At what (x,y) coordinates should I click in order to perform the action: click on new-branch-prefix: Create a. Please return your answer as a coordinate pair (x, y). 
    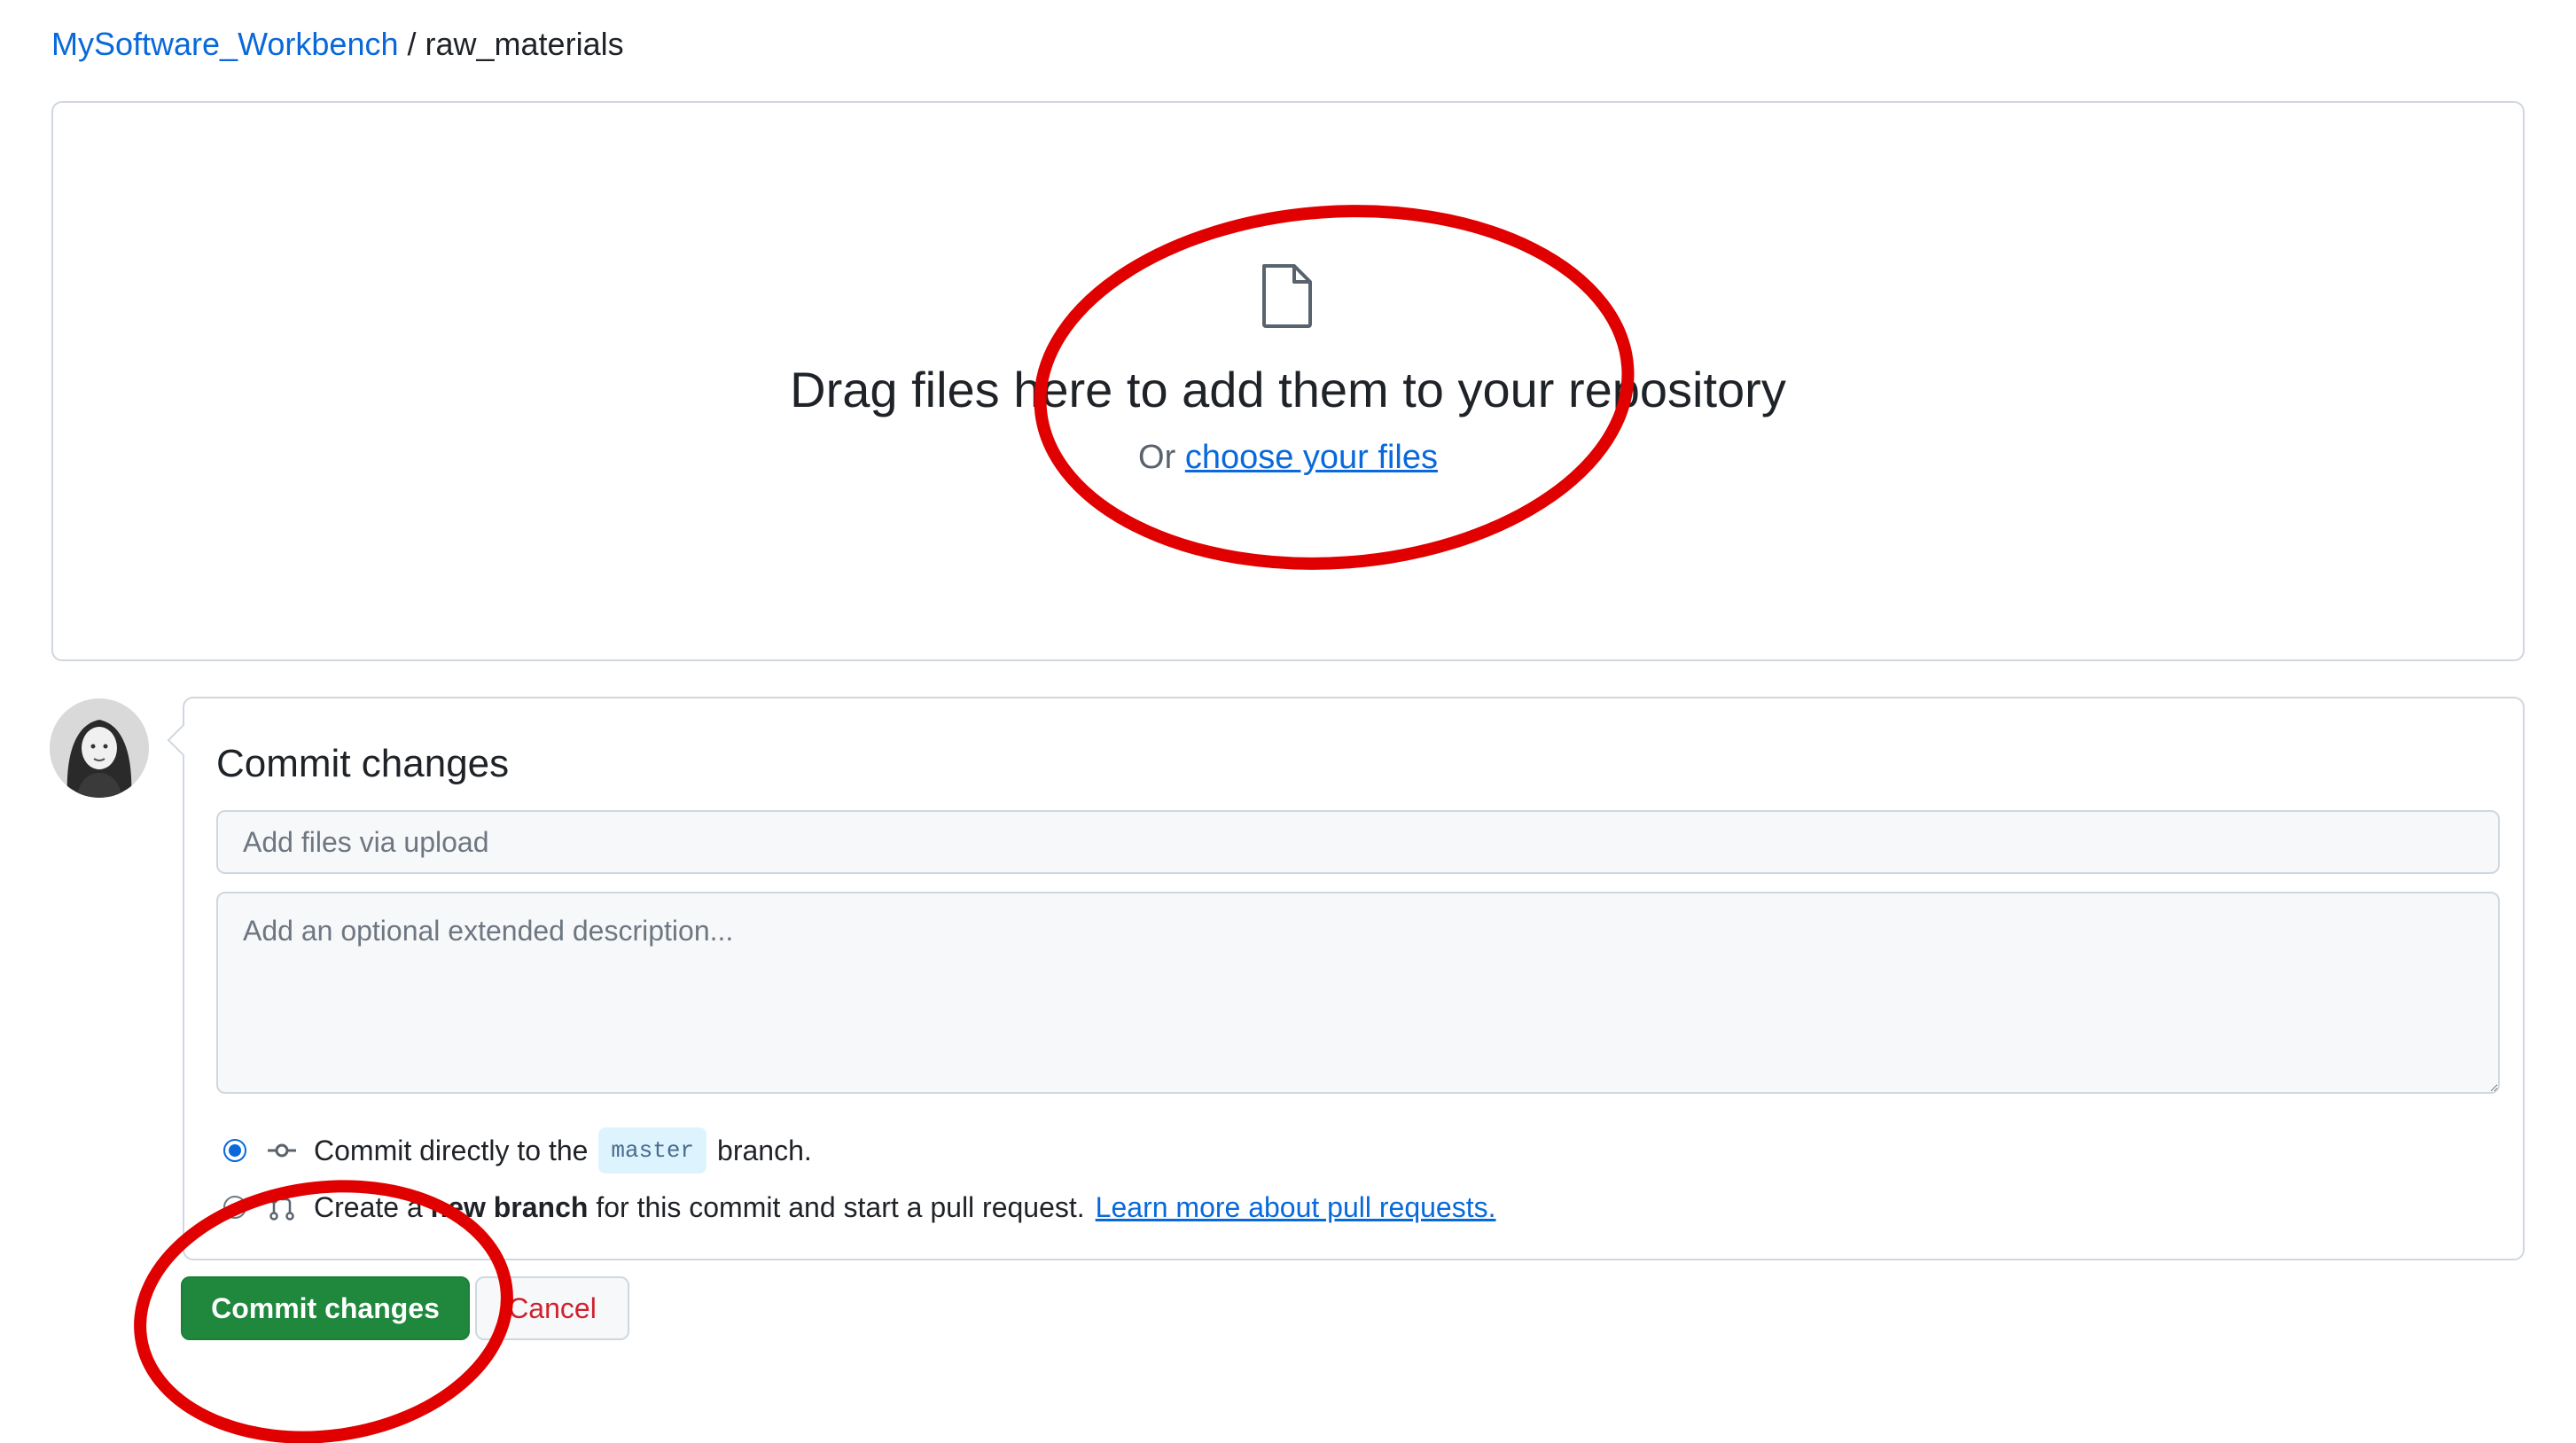
    Looking at the image, I should click on (368, 1207).